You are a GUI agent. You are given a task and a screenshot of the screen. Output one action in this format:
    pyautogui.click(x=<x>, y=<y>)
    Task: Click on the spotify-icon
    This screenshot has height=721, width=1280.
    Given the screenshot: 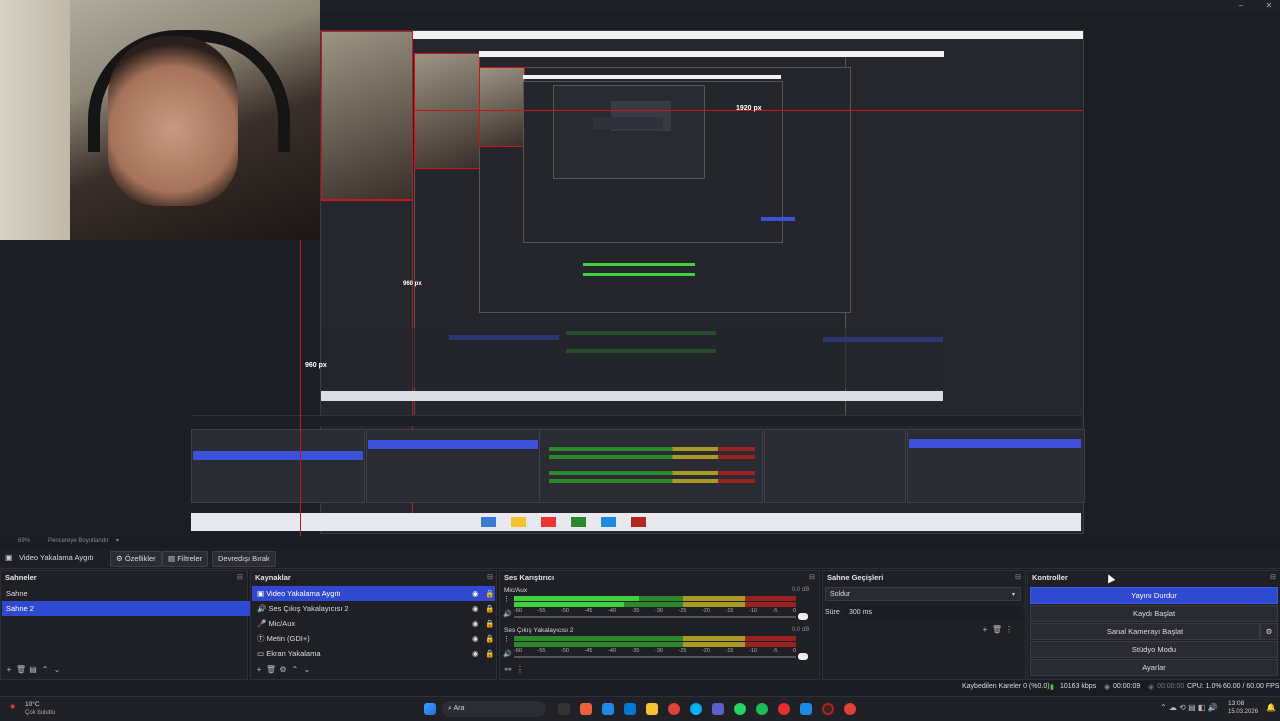 What is the action you would take?
    pyautogui.click(x=762, y=709)
    